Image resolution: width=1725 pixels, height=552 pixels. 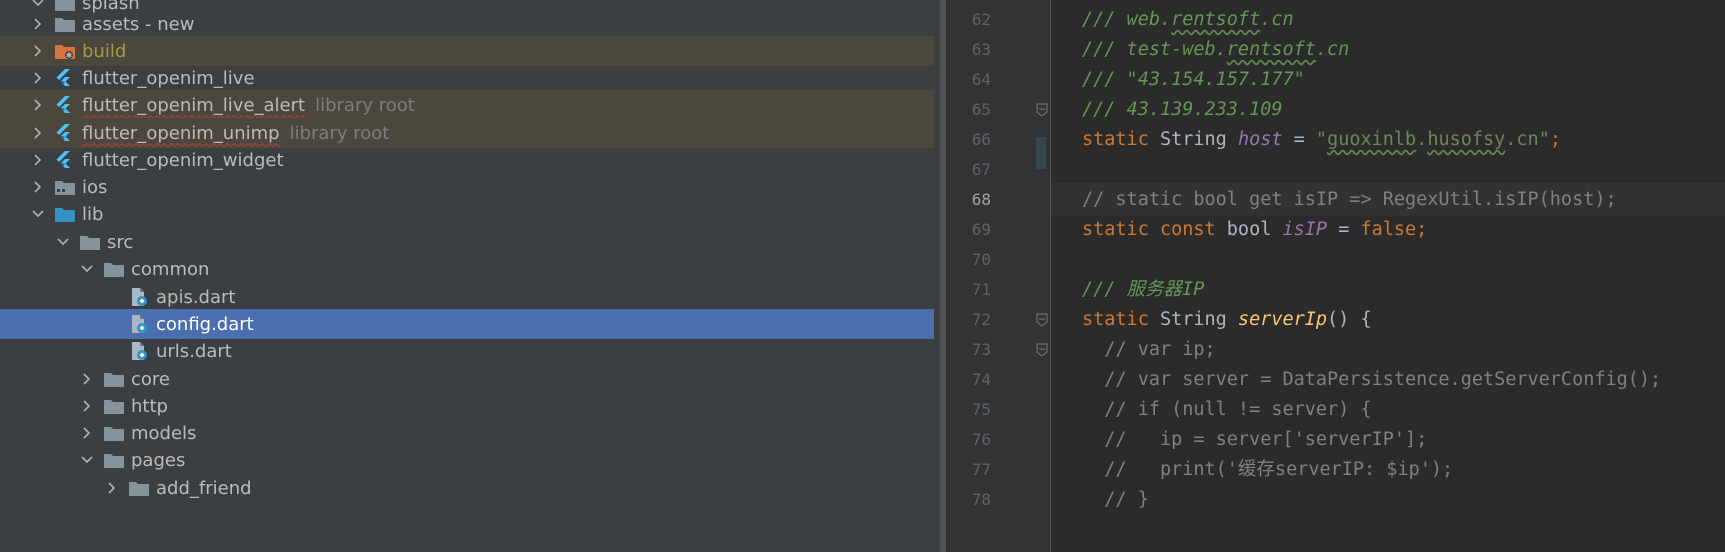 What do you see at coordinates (164, 433) in the screenshot?
I see `tree-item-label: models` at bounding box center [164, 433].